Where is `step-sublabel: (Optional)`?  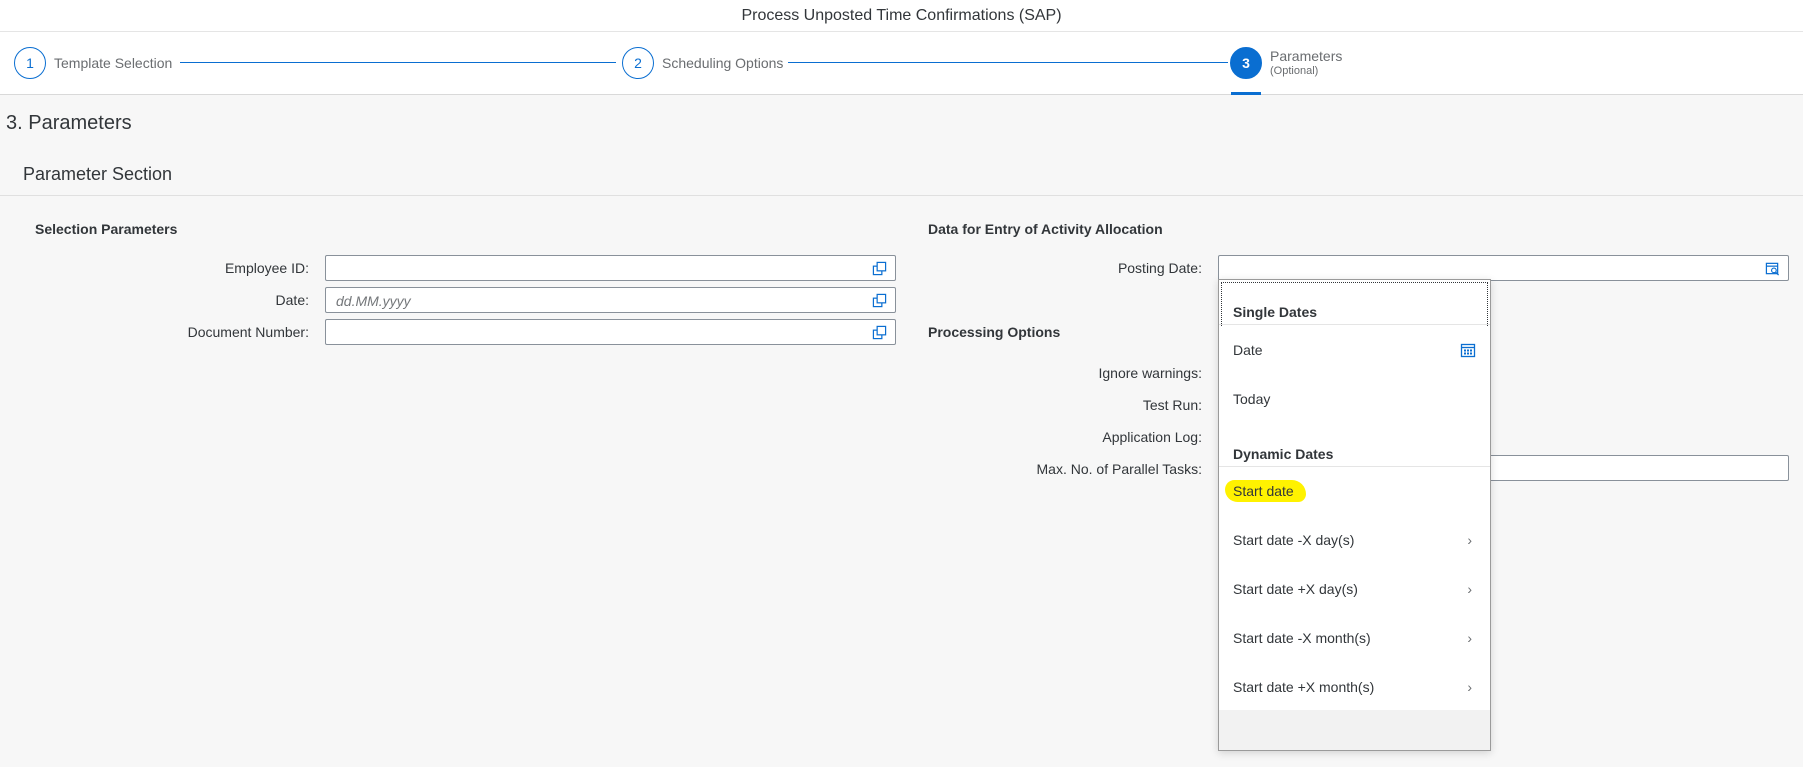 step-sublabel: (Optional) is located at coordinates (1294, 70).